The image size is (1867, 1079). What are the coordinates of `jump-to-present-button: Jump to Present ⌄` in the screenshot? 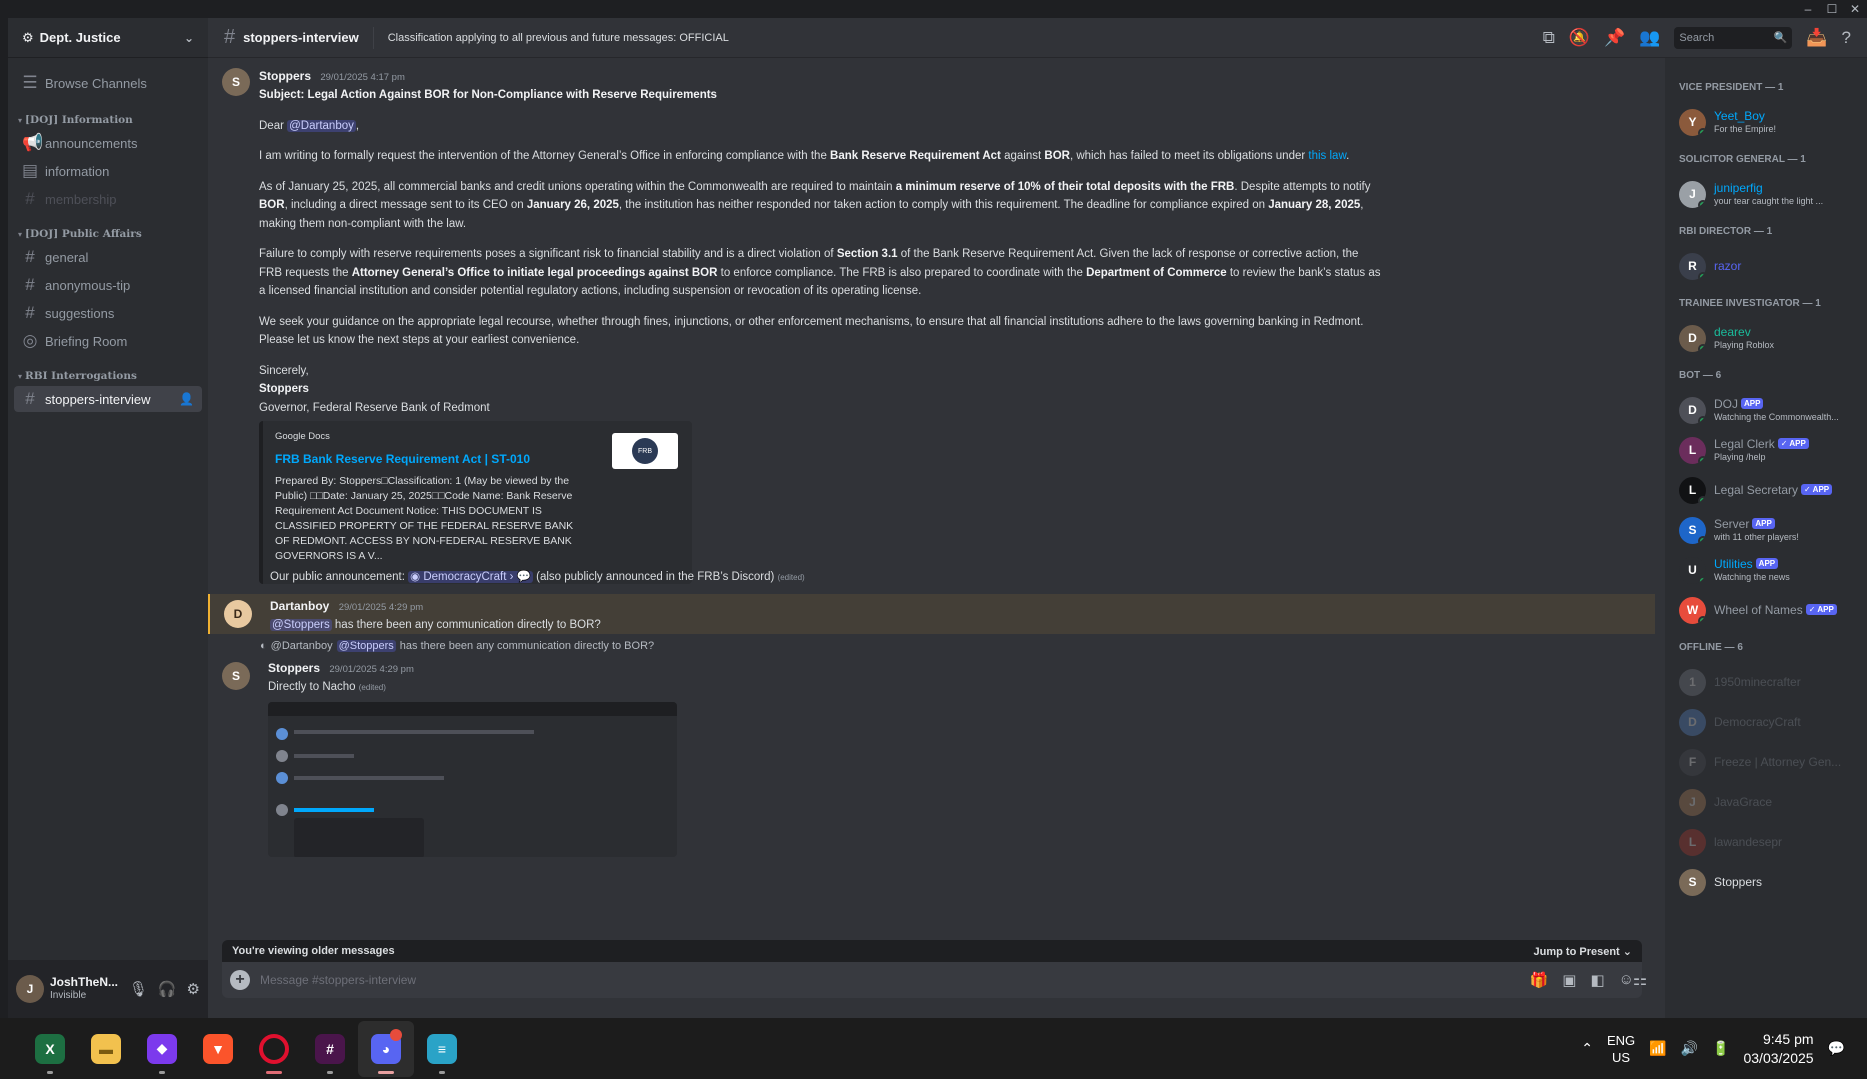 It's located at (1583, 951).